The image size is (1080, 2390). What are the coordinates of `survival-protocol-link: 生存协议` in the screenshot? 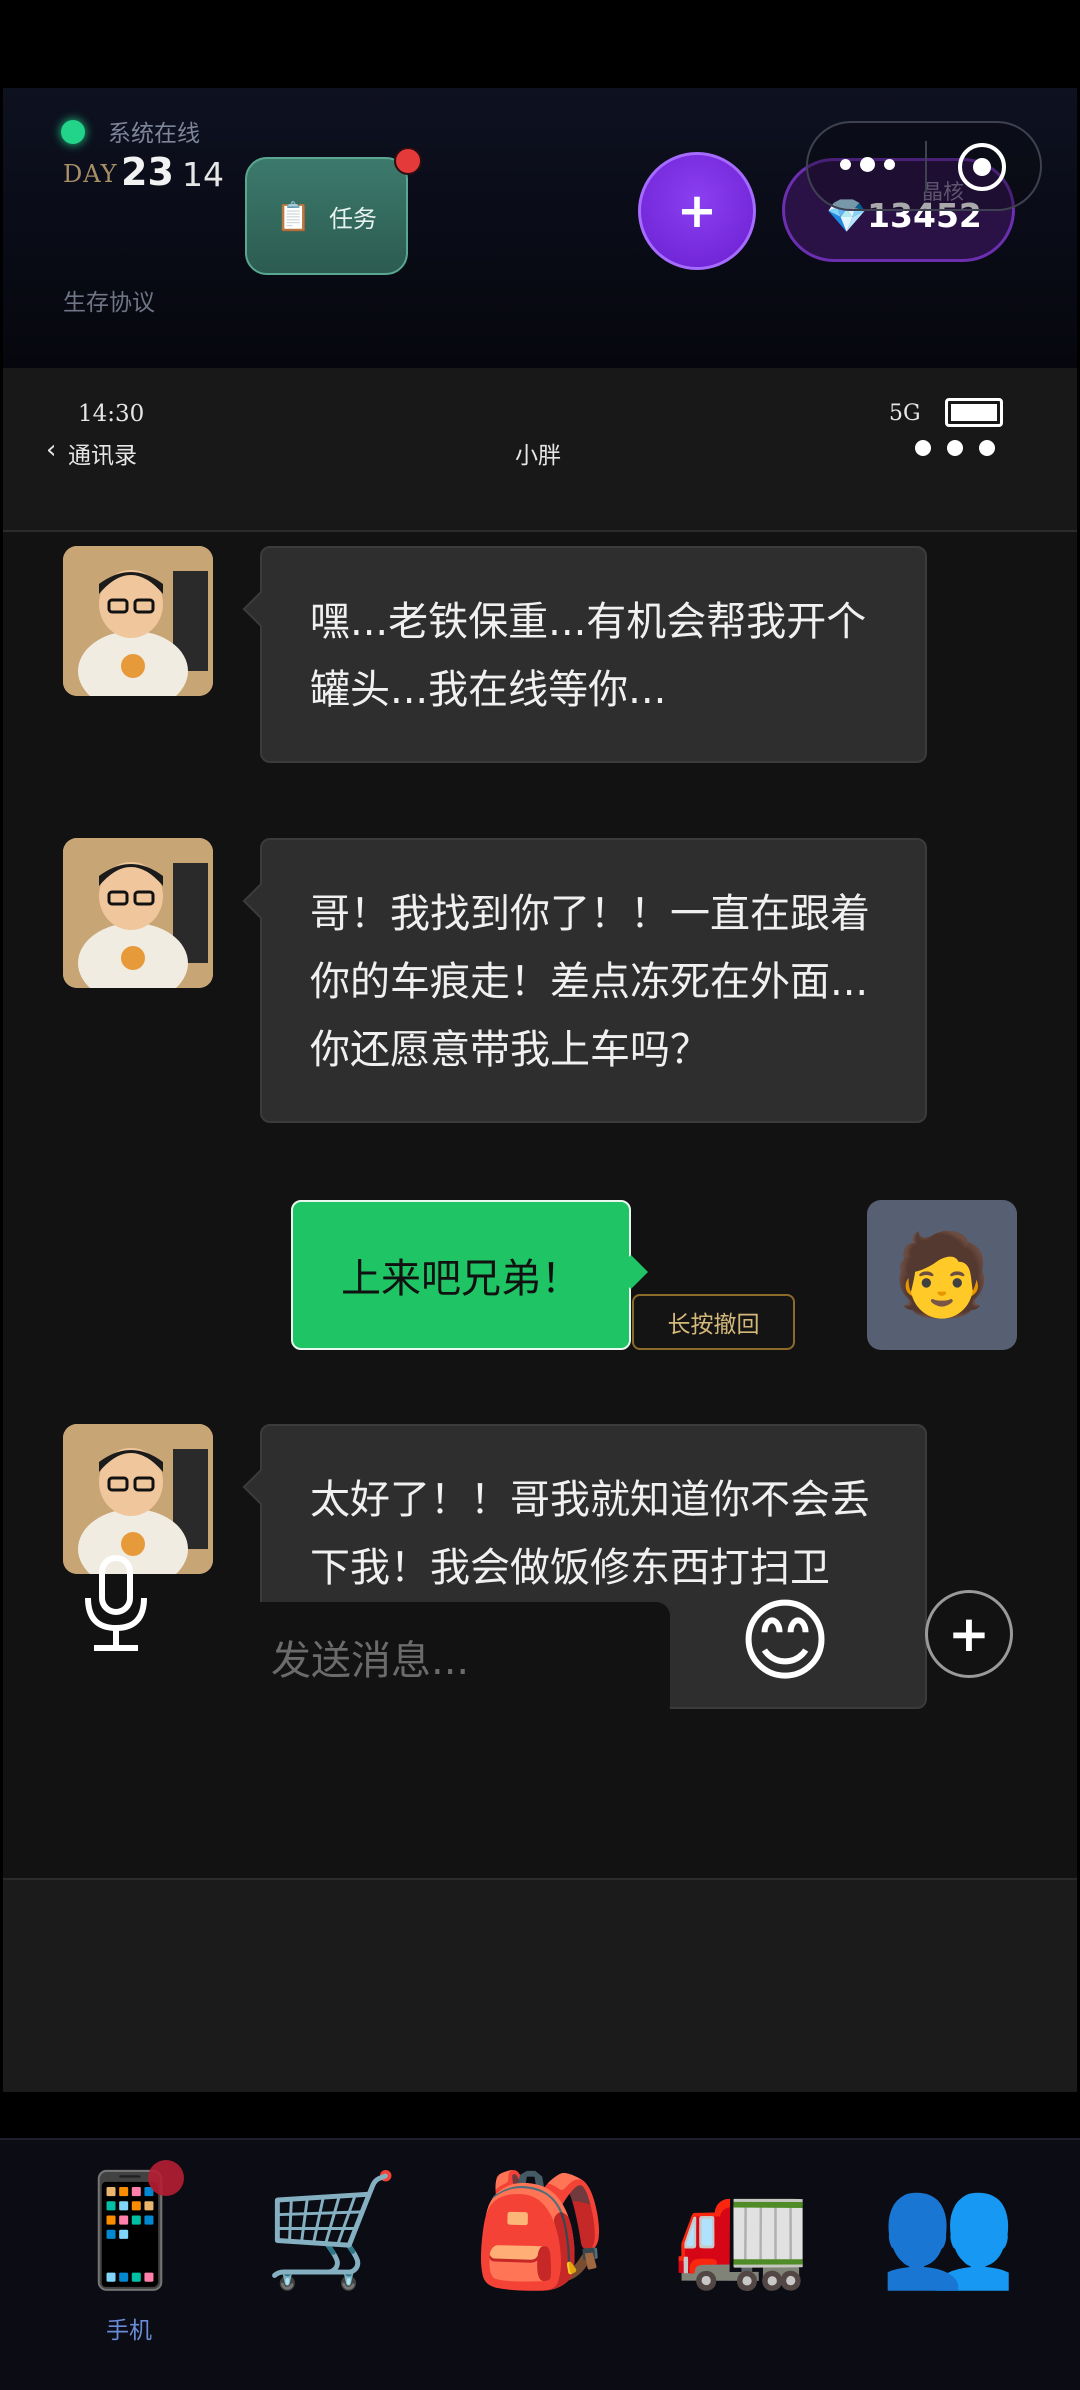 It's located at (109, 300).